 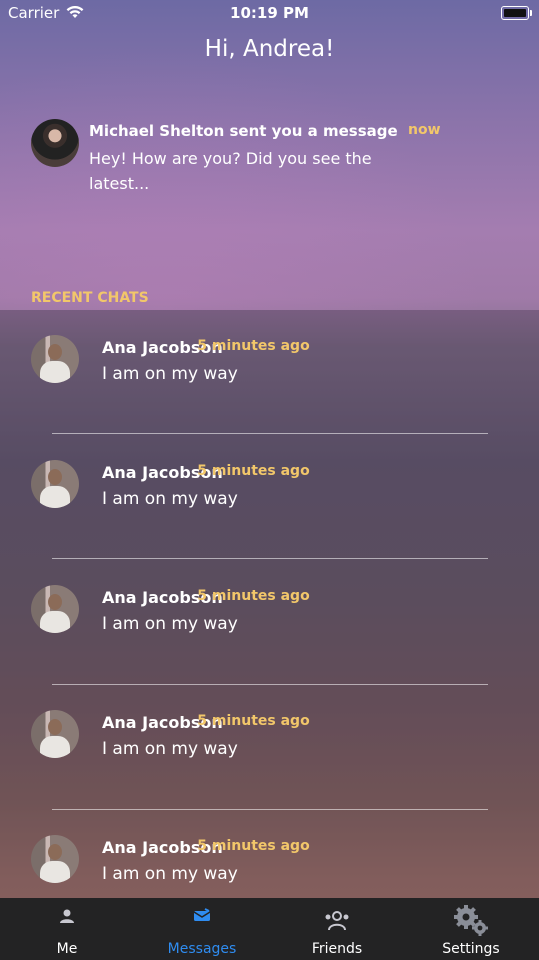 I want to click on notification-title: Michael Shelton sent you a message, so click(x=243, y=131).